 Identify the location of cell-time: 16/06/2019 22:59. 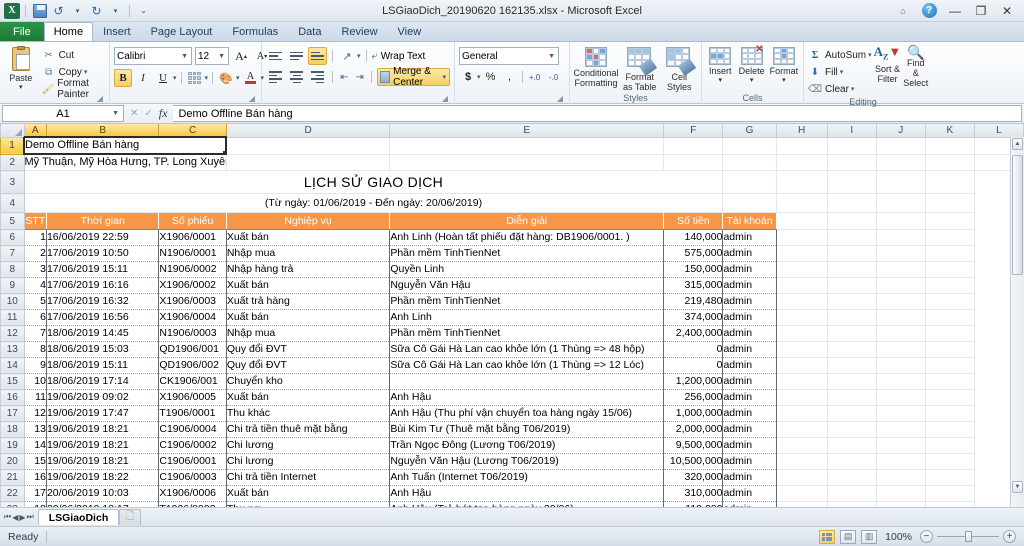
(103, 237).